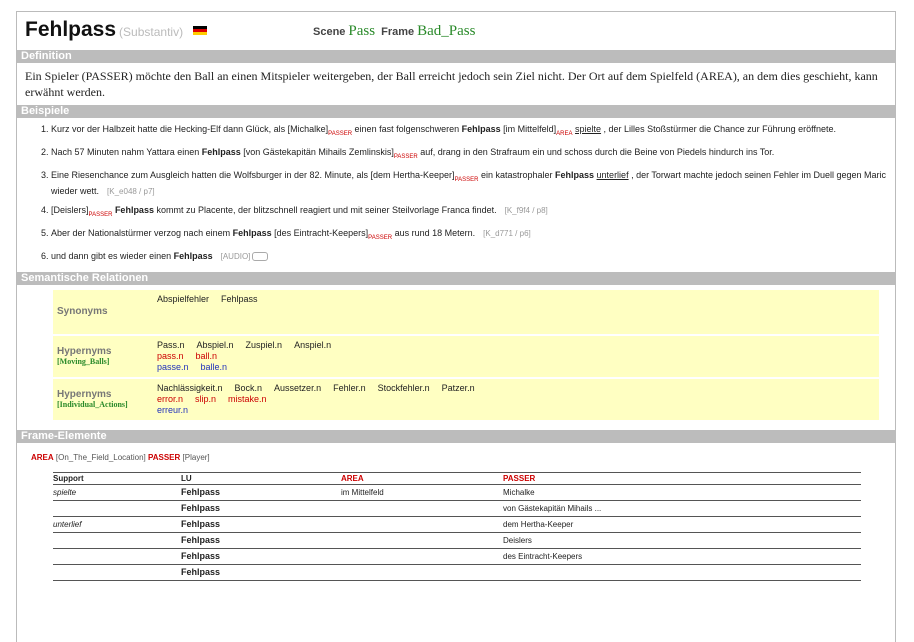  Describe the element at coordinates (317, 151) in the screenshot. I see `fe-span: [von Gästekapitän Mihails Zemlinskis]` at that location.